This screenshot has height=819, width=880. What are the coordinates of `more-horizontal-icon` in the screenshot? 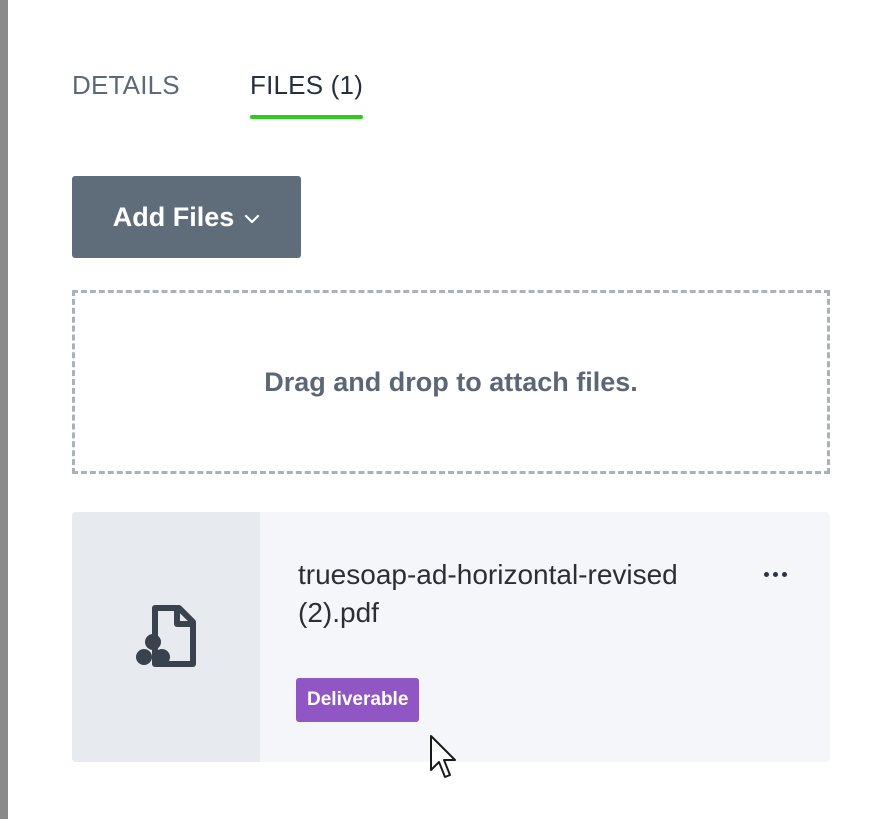 It's located at (775, 574).